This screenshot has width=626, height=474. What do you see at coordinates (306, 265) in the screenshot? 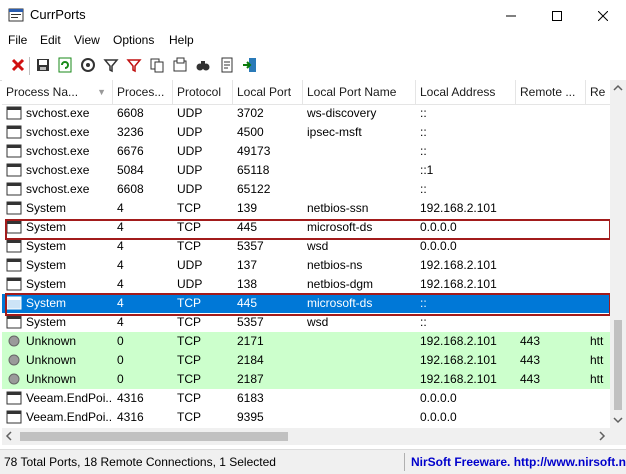
I see `table-row: System 4 UDP 137 netbios-ns 192.168.2.101` at bounding box center [306, 265].